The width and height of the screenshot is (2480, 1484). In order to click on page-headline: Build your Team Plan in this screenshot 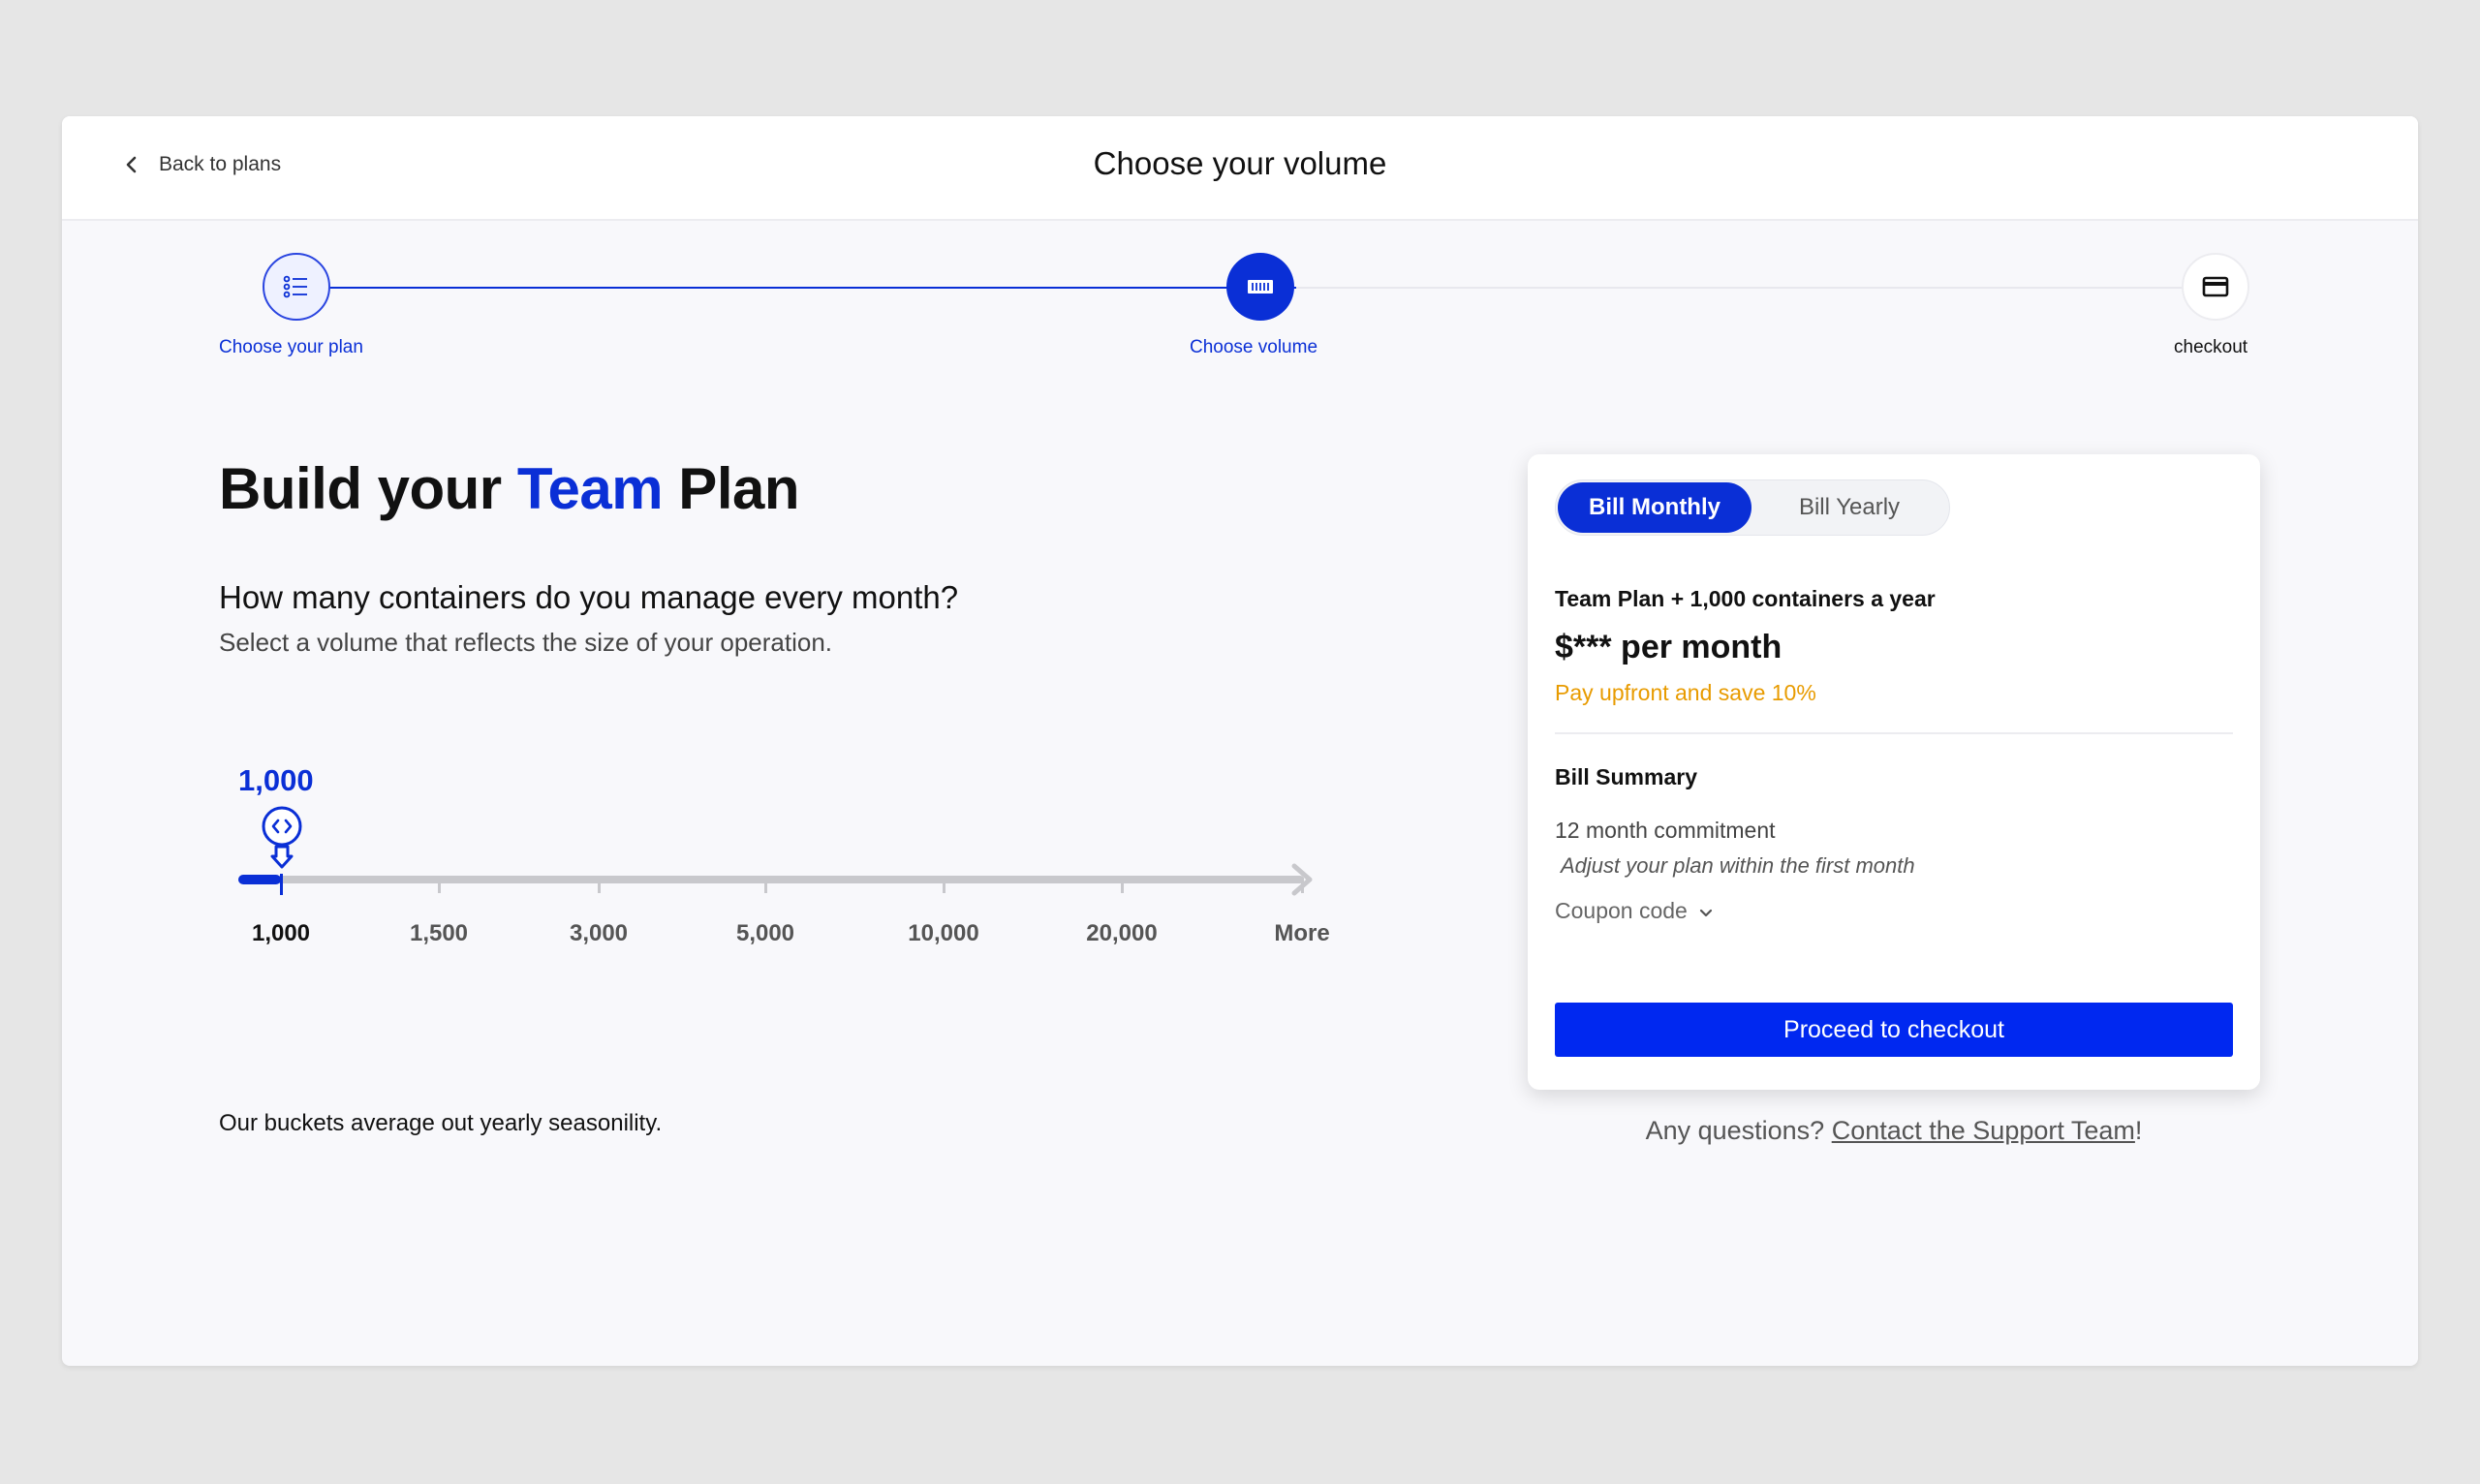, I will do `click(509, 488)`.